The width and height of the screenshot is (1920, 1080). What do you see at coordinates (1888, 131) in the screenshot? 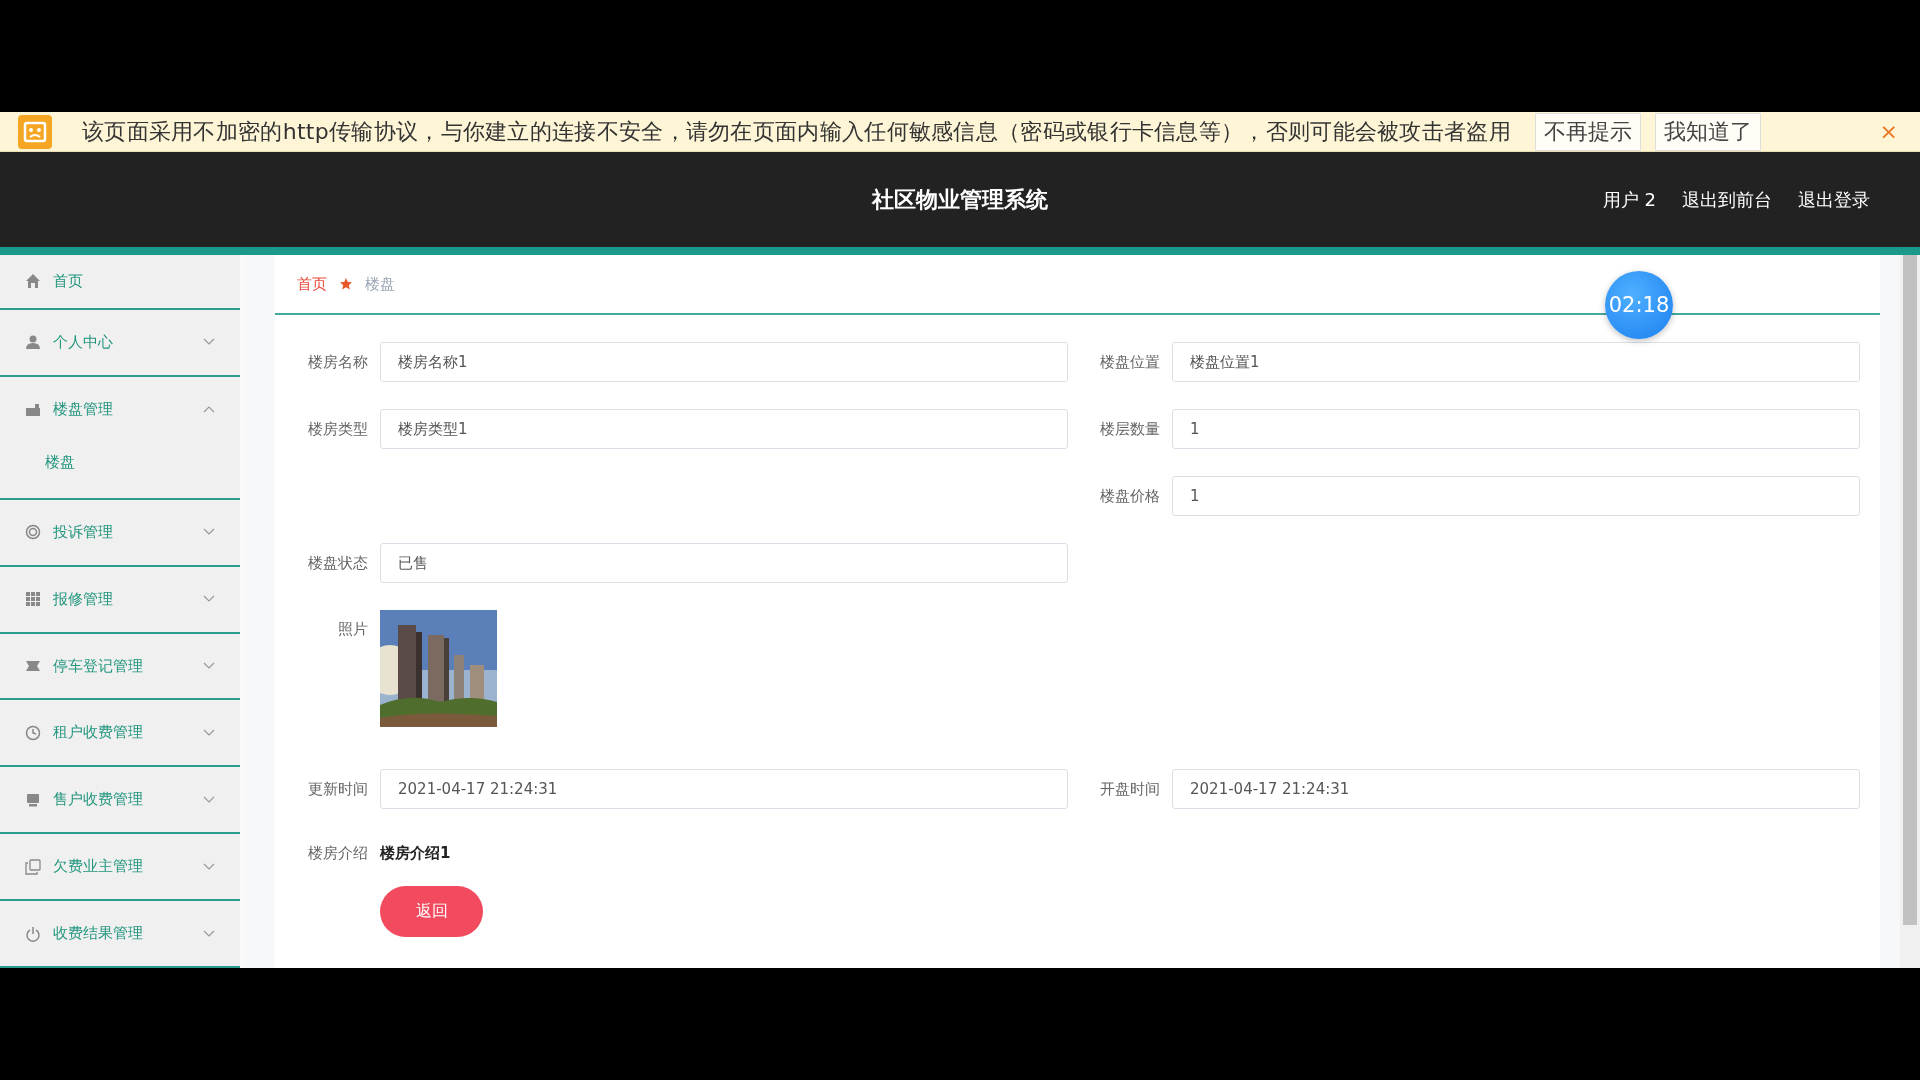
I see `close-button: ×` at bounding box center [1888, 131].